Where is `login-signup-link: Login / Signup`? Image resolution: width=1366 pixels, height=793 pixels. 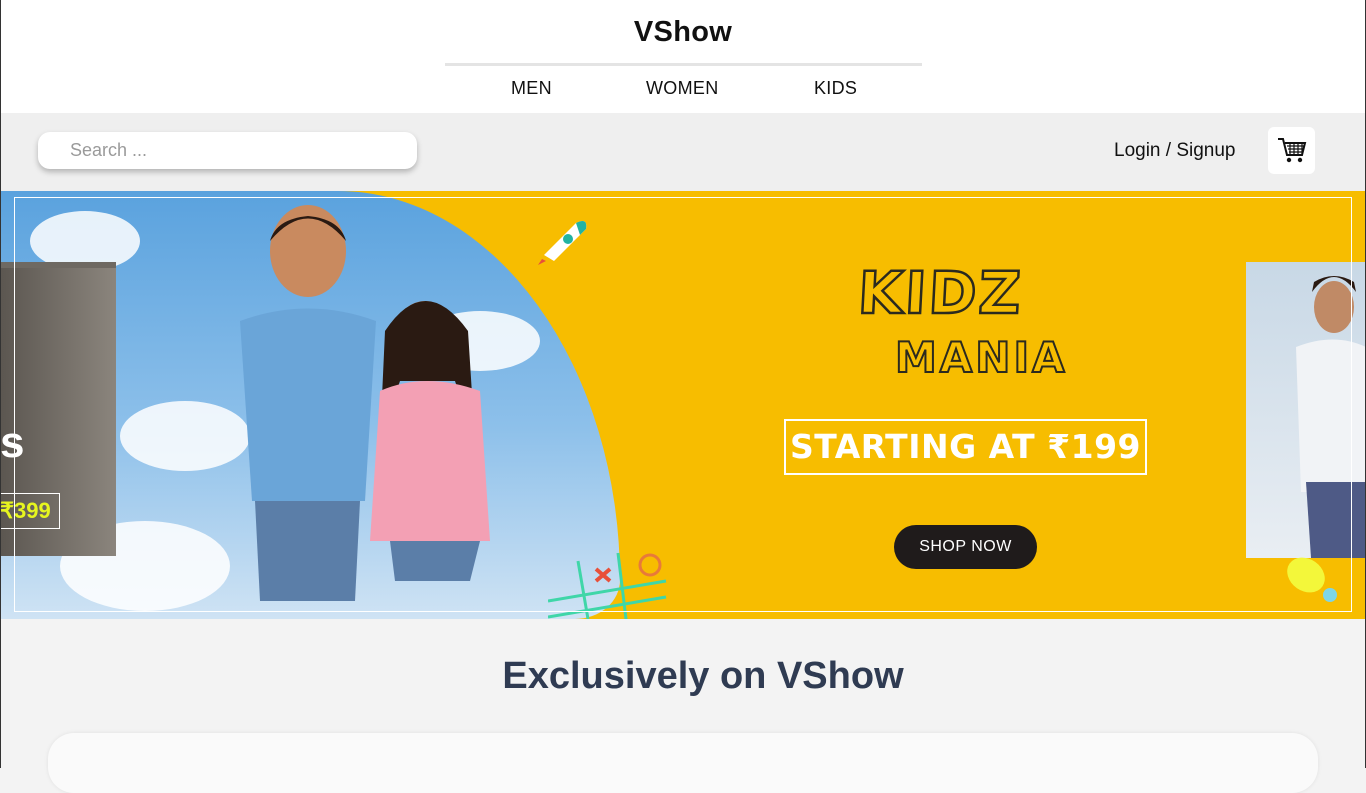 login-signup-link: Login / Signup is located at coordinates (1175, 151).